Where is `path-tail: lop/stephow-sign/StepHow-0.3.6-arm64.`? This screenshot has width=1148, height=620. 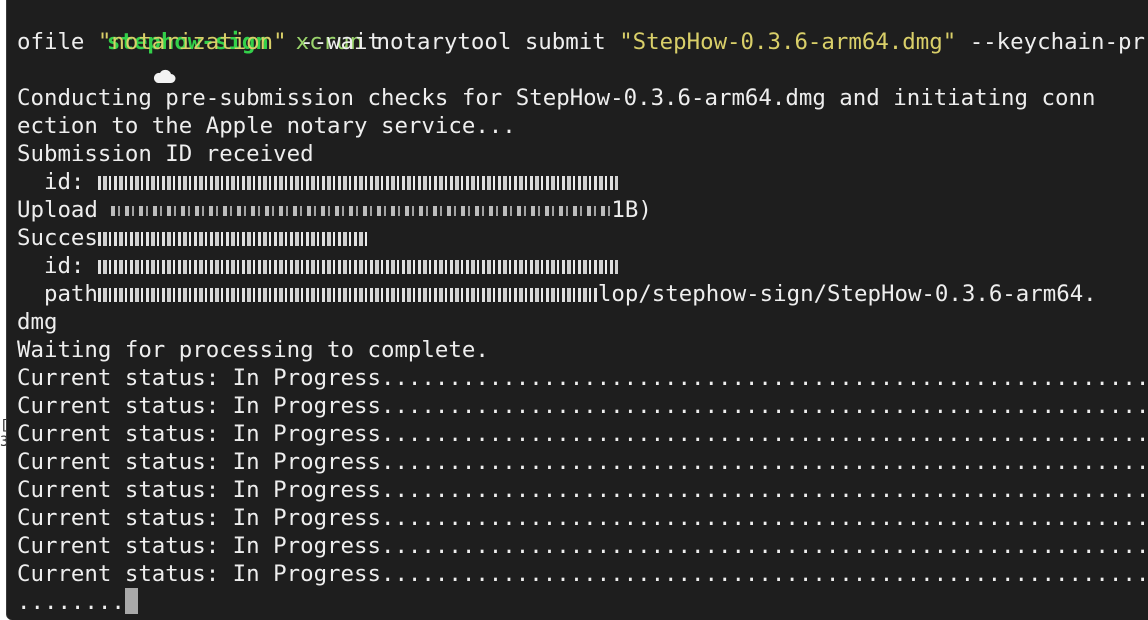
path-tail: lop/stephow-sign/StepHow-0.3.6-arm64. is located at coordinates (847, 294).